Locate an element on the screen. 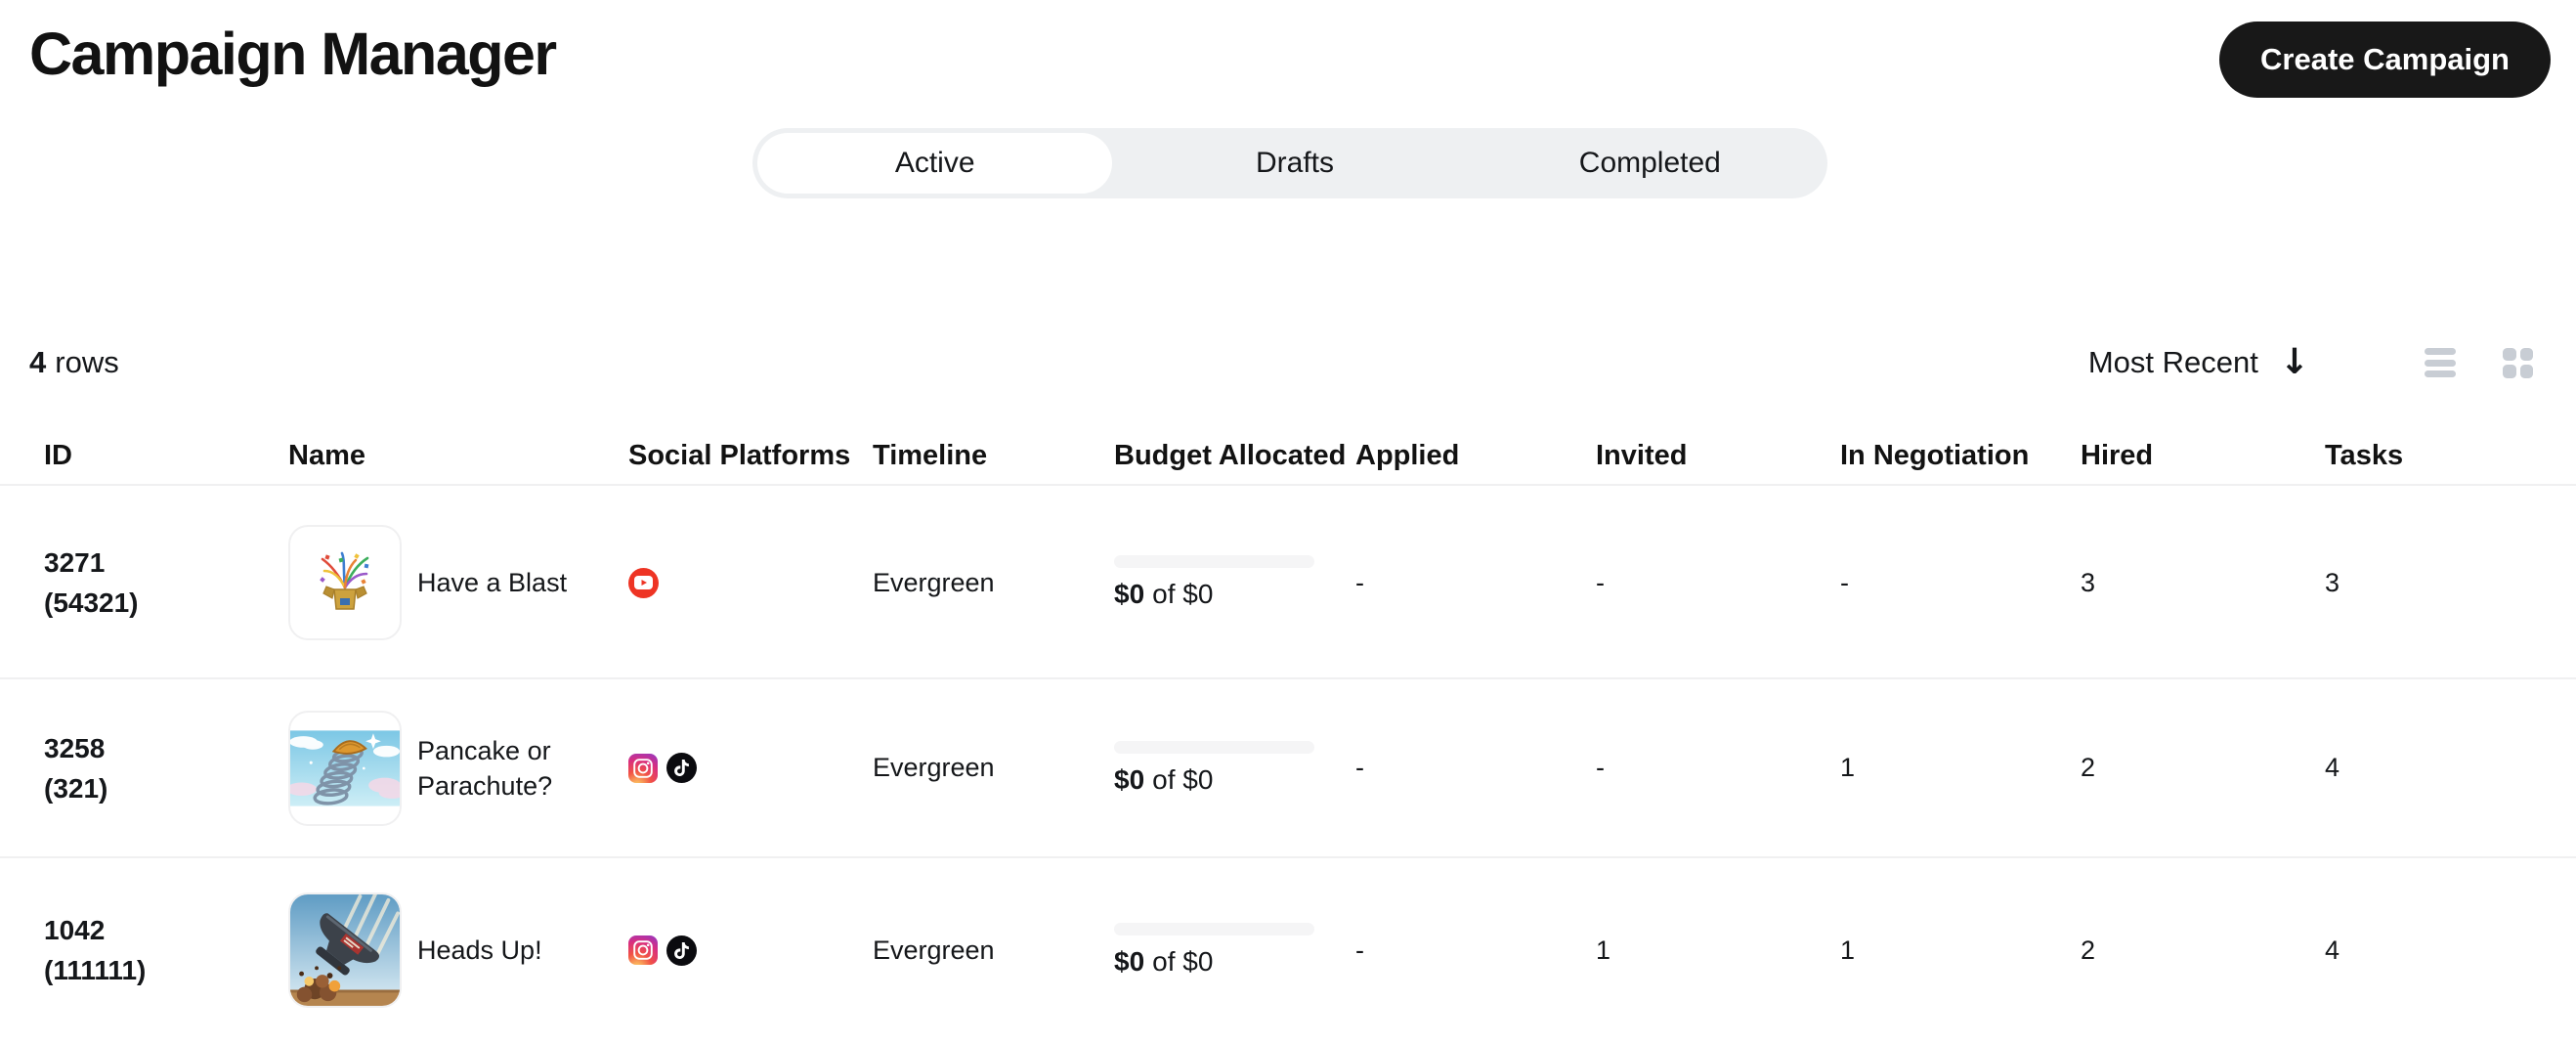 The height and width of the screenshot is (1044, 2576). campaign-id: 3258 (321) is located at coordinates (166, 768).